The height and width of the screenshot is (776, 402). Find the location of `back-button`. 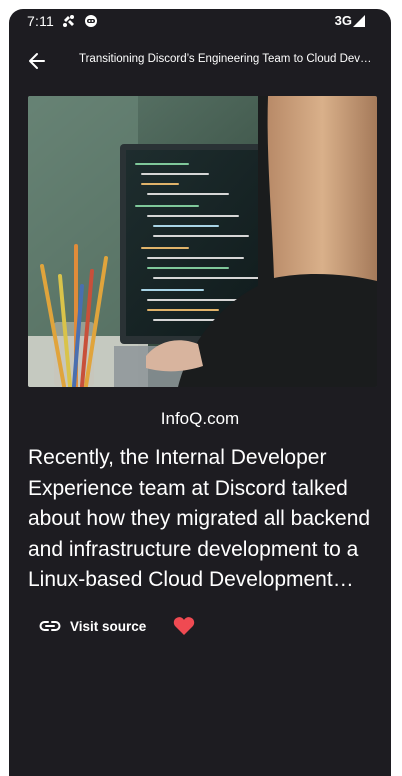

back-button is located at coordinates (37, 61).